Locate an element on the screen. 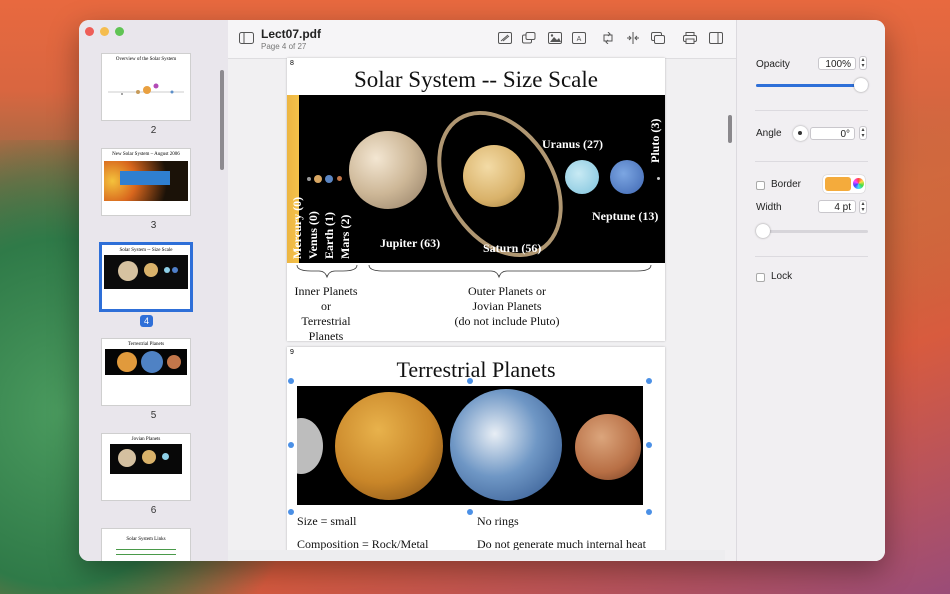 Image resolution: width=950 pixels, height=594 pixels. neptune-label: Neptune (13) is located at coordinates (625, 216).